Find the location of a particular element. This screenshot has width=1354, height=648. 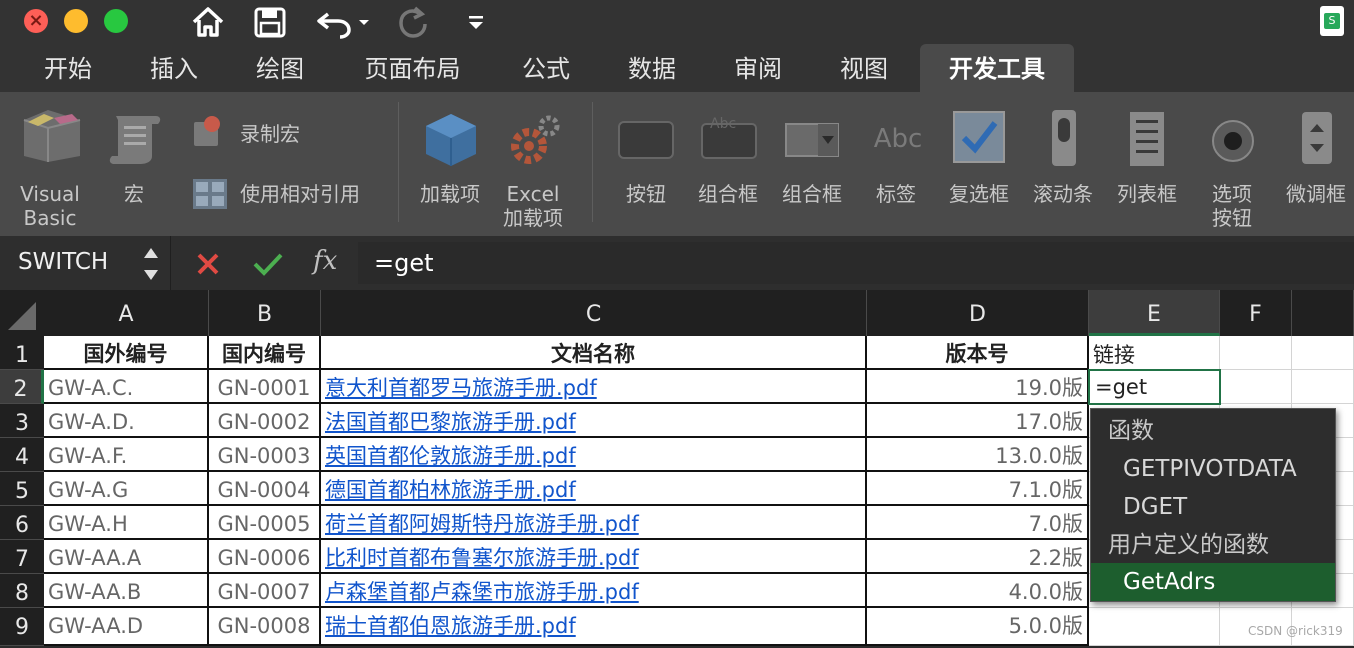

cell-domestic-id: GN-0003 is located at coordinates (265, 455).